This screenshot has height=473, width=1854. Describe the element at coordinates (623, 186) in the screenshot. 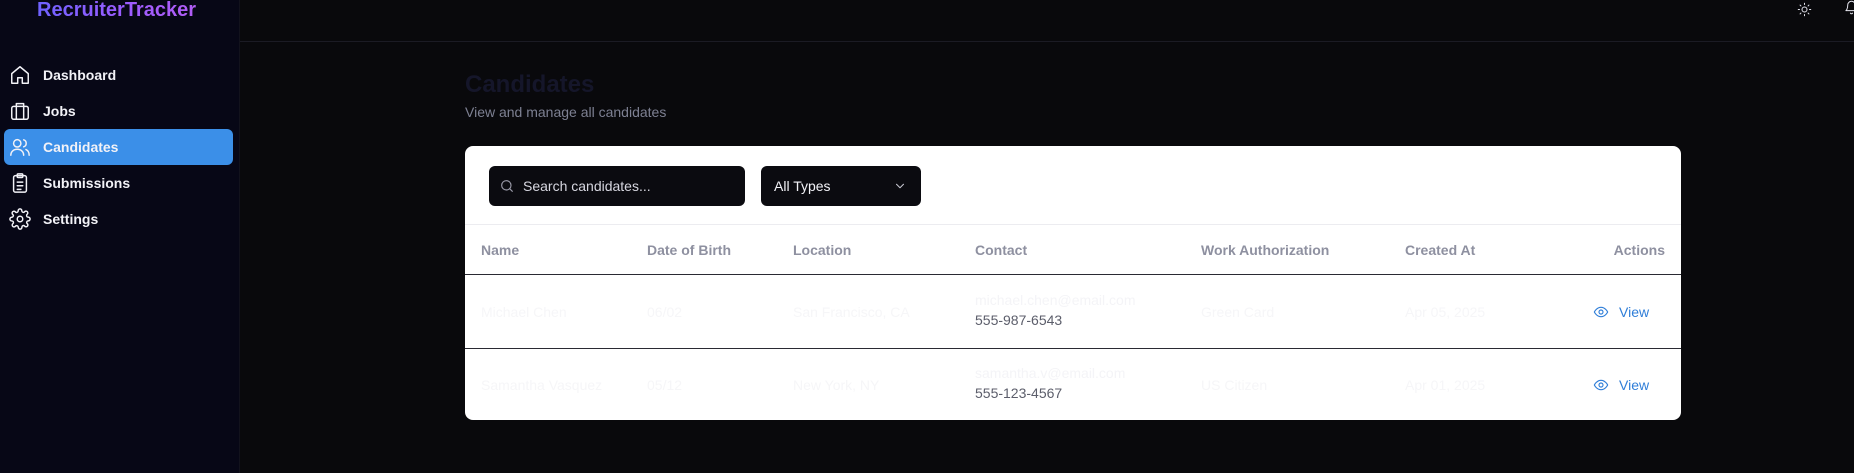

I see `search-input` at that location.